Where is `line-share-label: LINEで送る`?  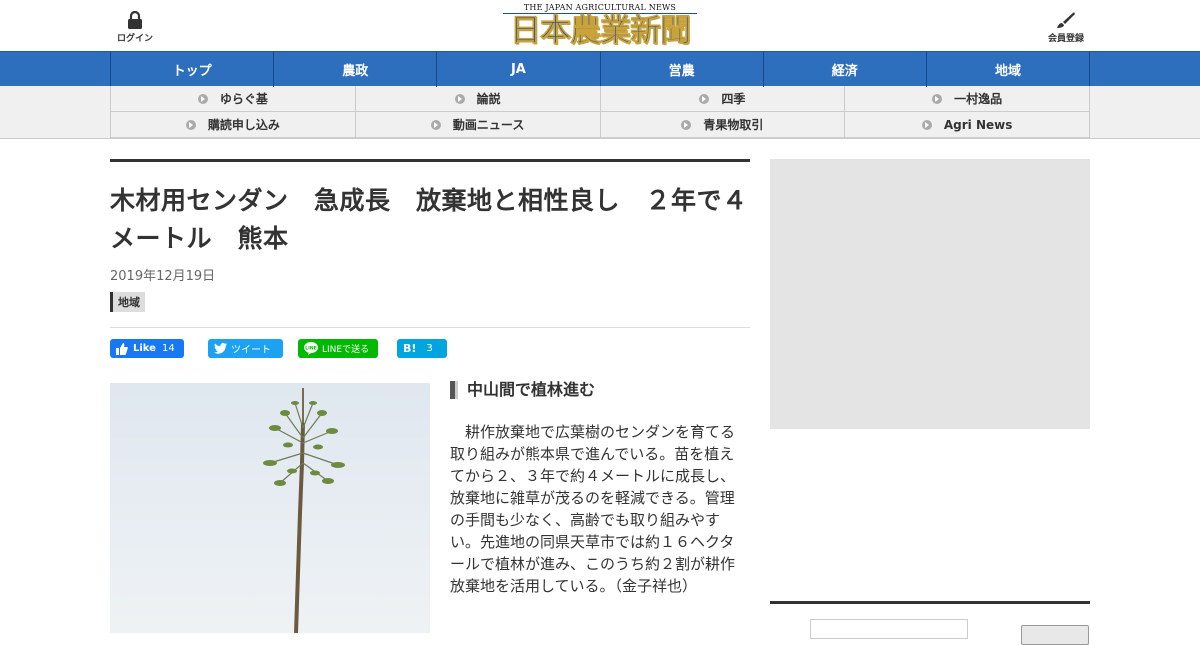 line-share-label: LINEで送る is located at coordinates (346, 350).